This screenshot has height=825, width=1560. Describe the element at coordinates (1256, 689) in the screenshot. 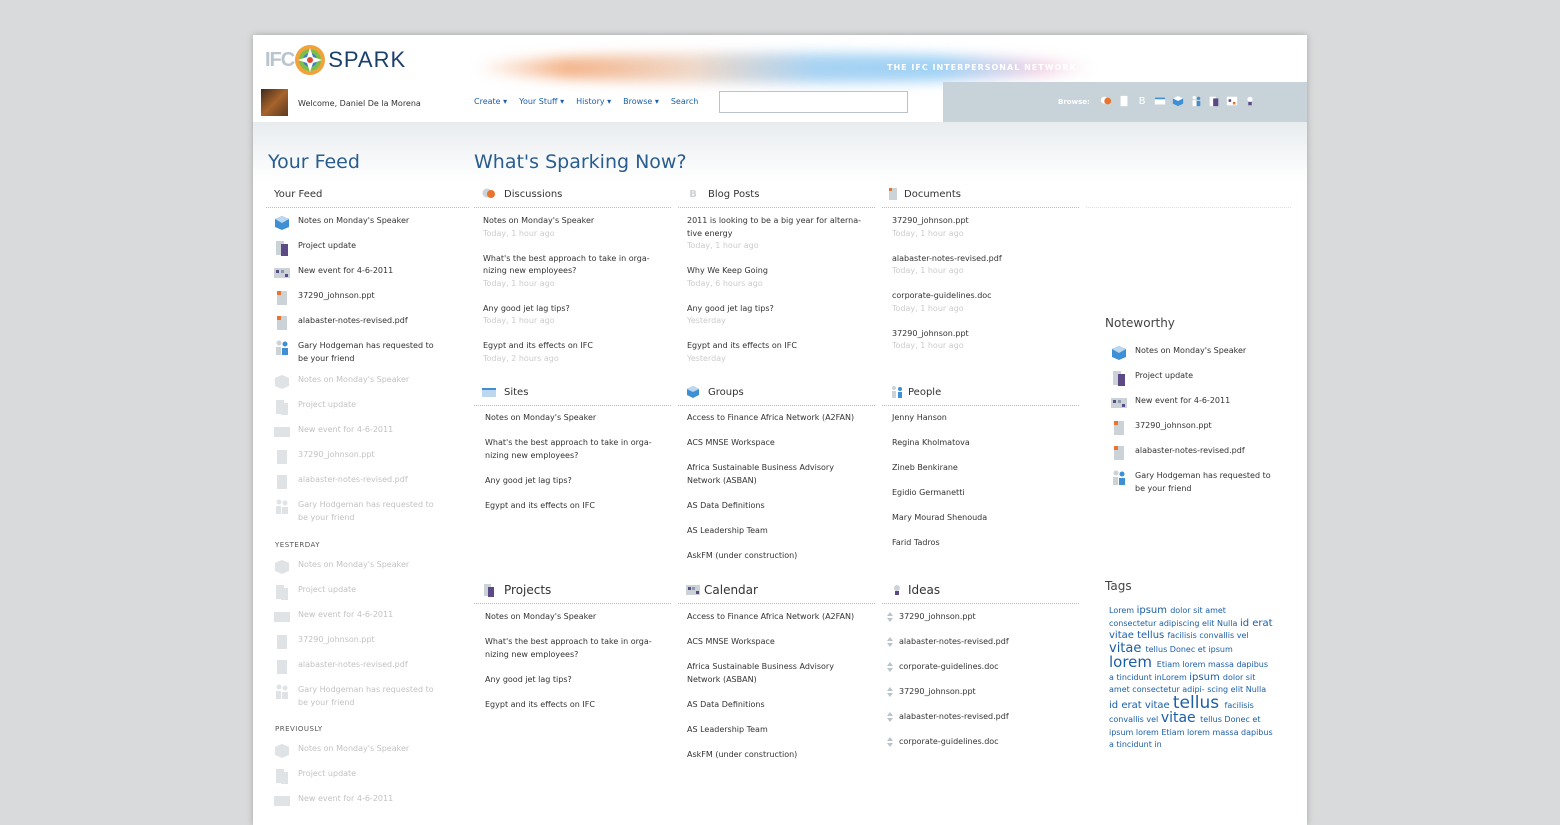

I see `tag-link: Nulla` at that location.